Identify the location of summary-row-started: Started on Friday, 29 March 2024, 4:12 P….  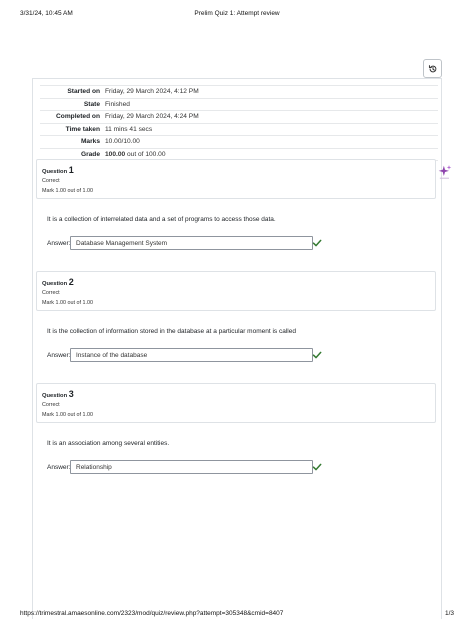
(239, 91).